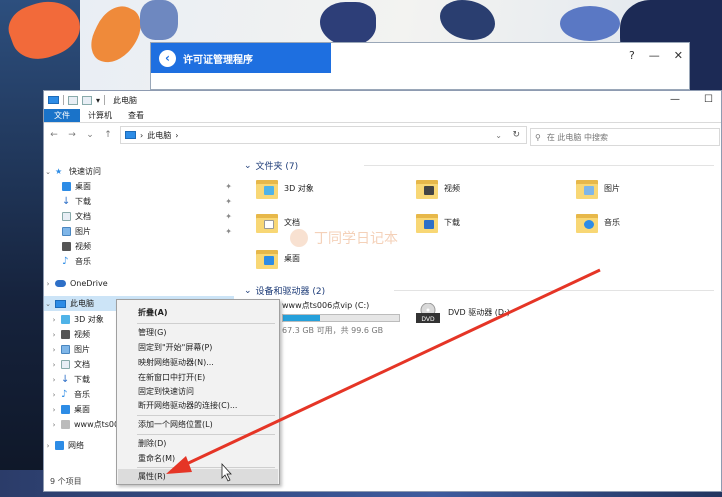  Describe the element at coordinates (341, 320) in the screenshot. I see `drive-c: www点ts006点vip (C:) 67.3 GB 可用，共 99.6 GB` at that location.